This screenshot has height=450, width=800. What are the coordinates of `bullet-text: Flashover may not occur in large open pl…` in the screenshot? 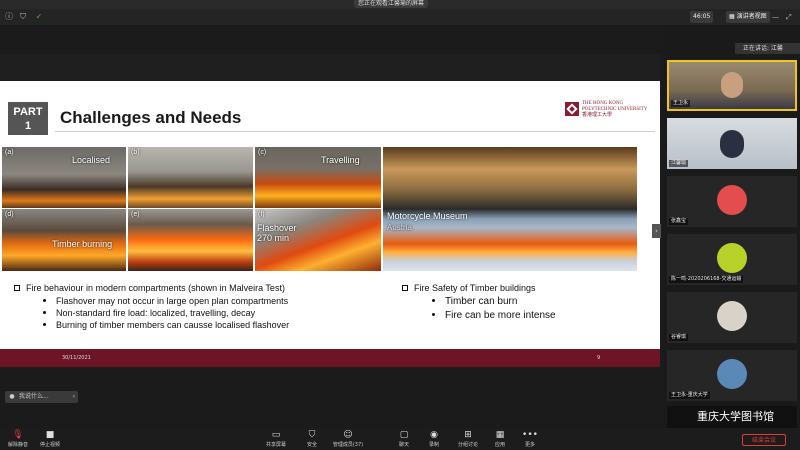 It's located at (172, 301).